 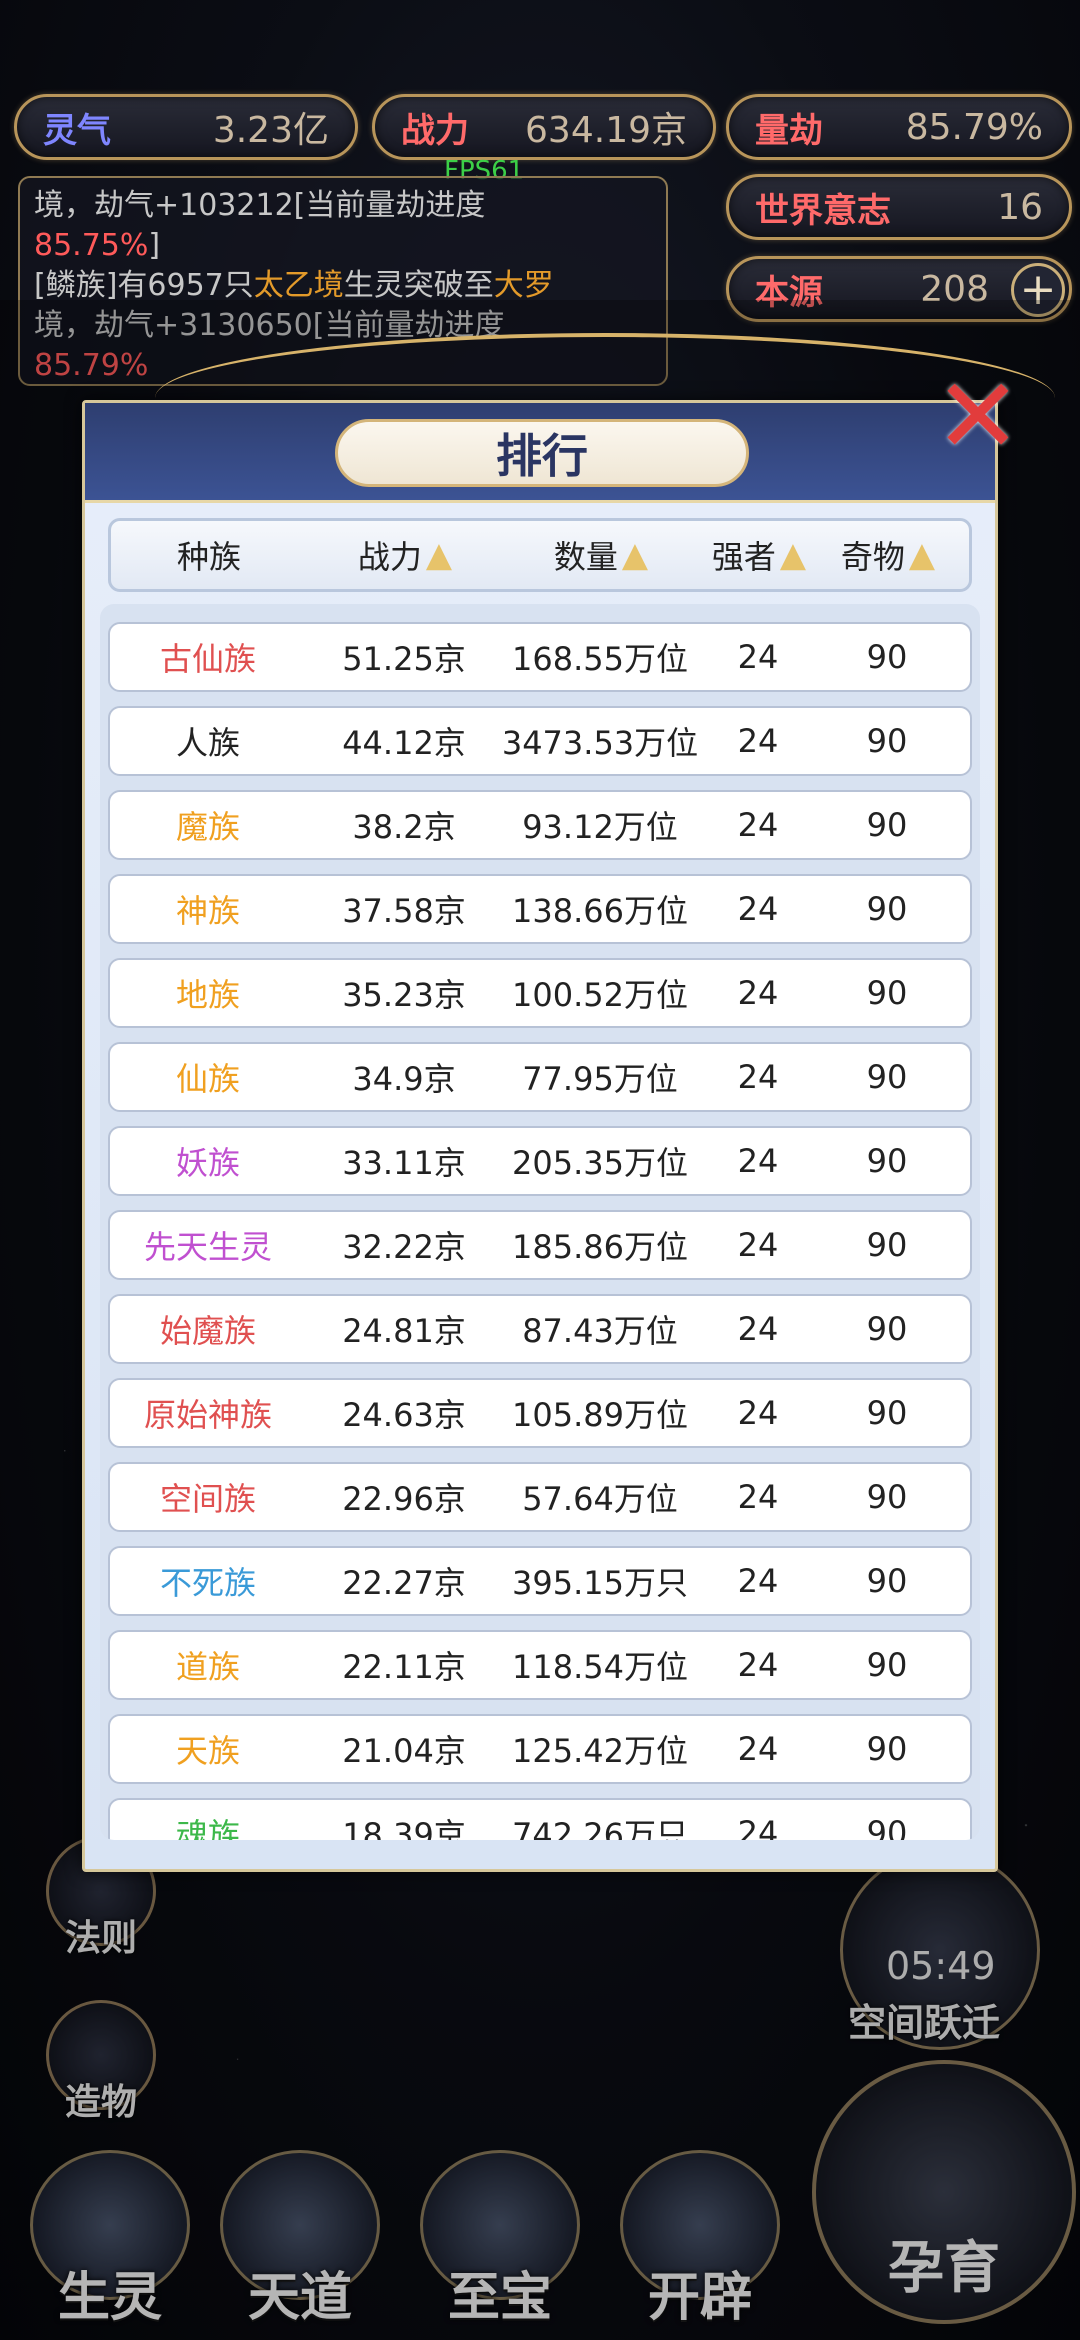 I want to click on race-name: 古仙族, so click(x=207, y=659).